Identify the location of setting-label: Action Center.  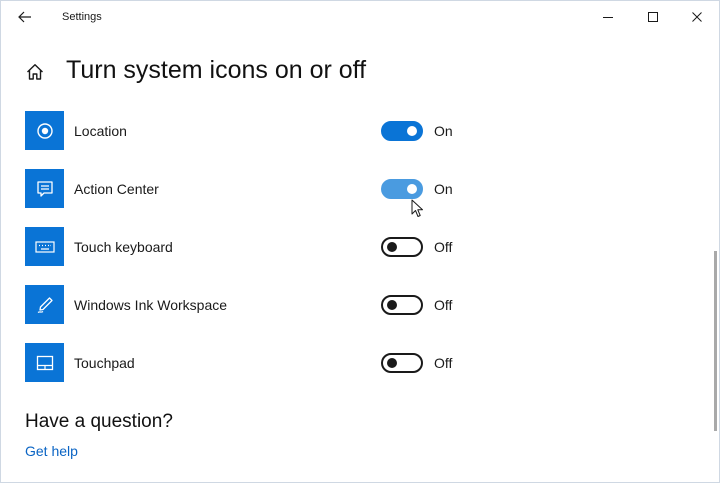
(116, 189).